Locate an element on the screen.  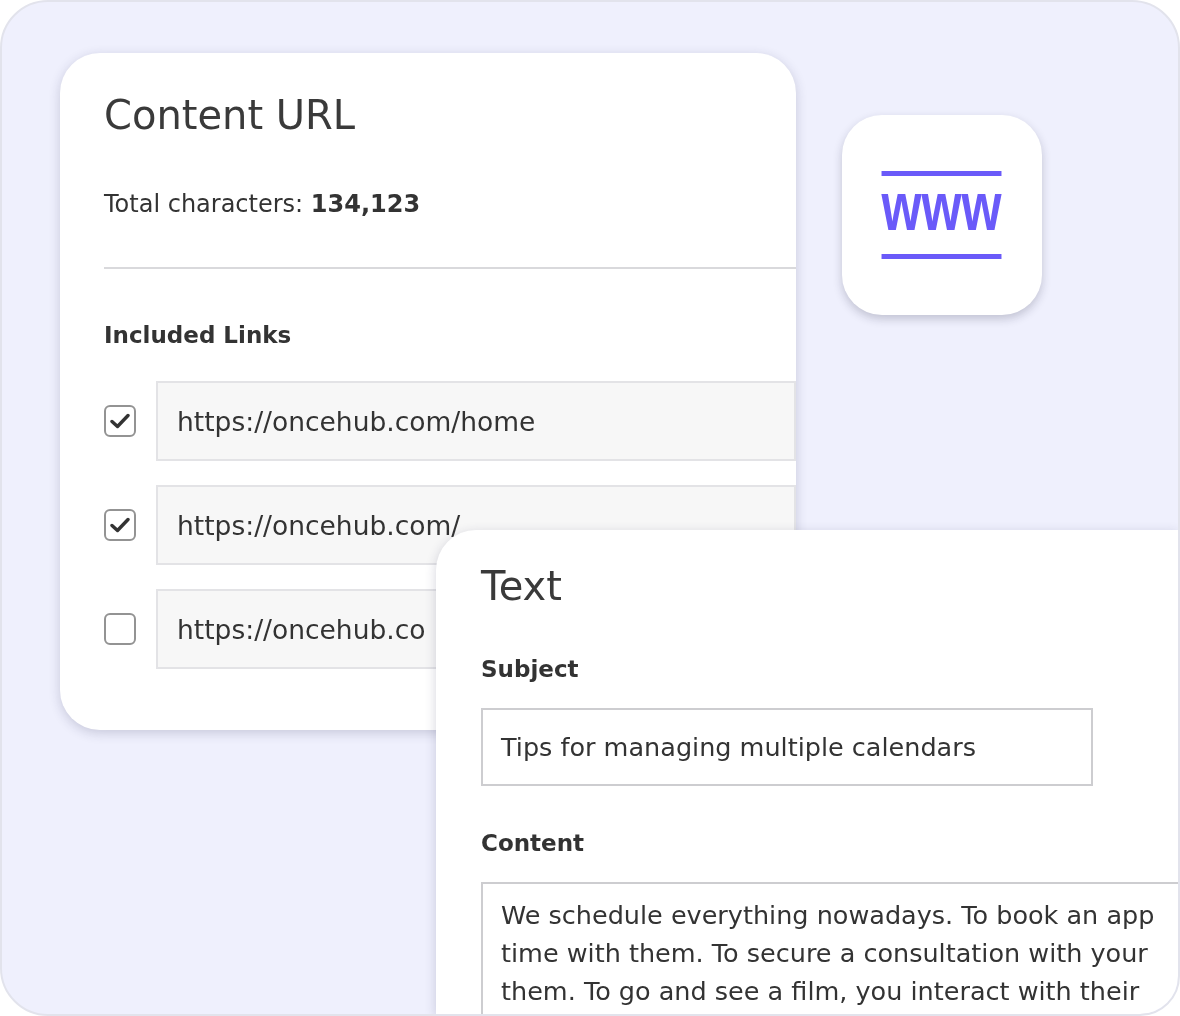
field-label: Subject is located at coordinates (530, 669).